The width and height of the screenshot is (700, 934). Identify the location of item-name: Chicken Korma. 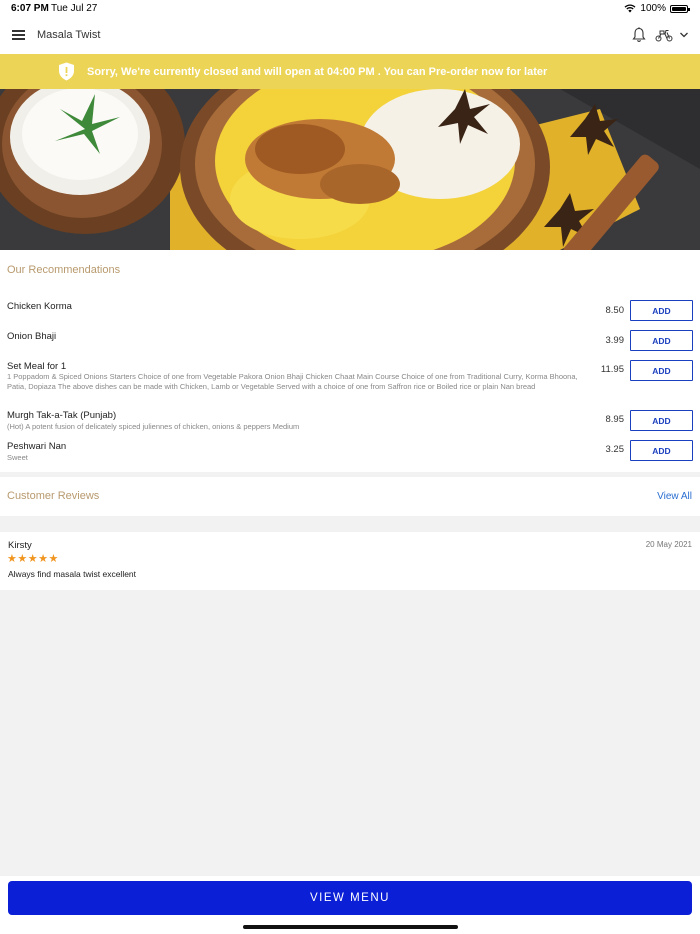
(39, 306).